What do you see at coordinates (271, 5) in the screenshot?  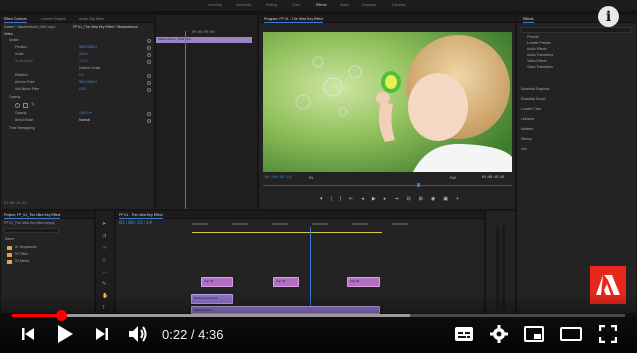 I see `workspace-editing: Editing` at bounding box center [271, 5].